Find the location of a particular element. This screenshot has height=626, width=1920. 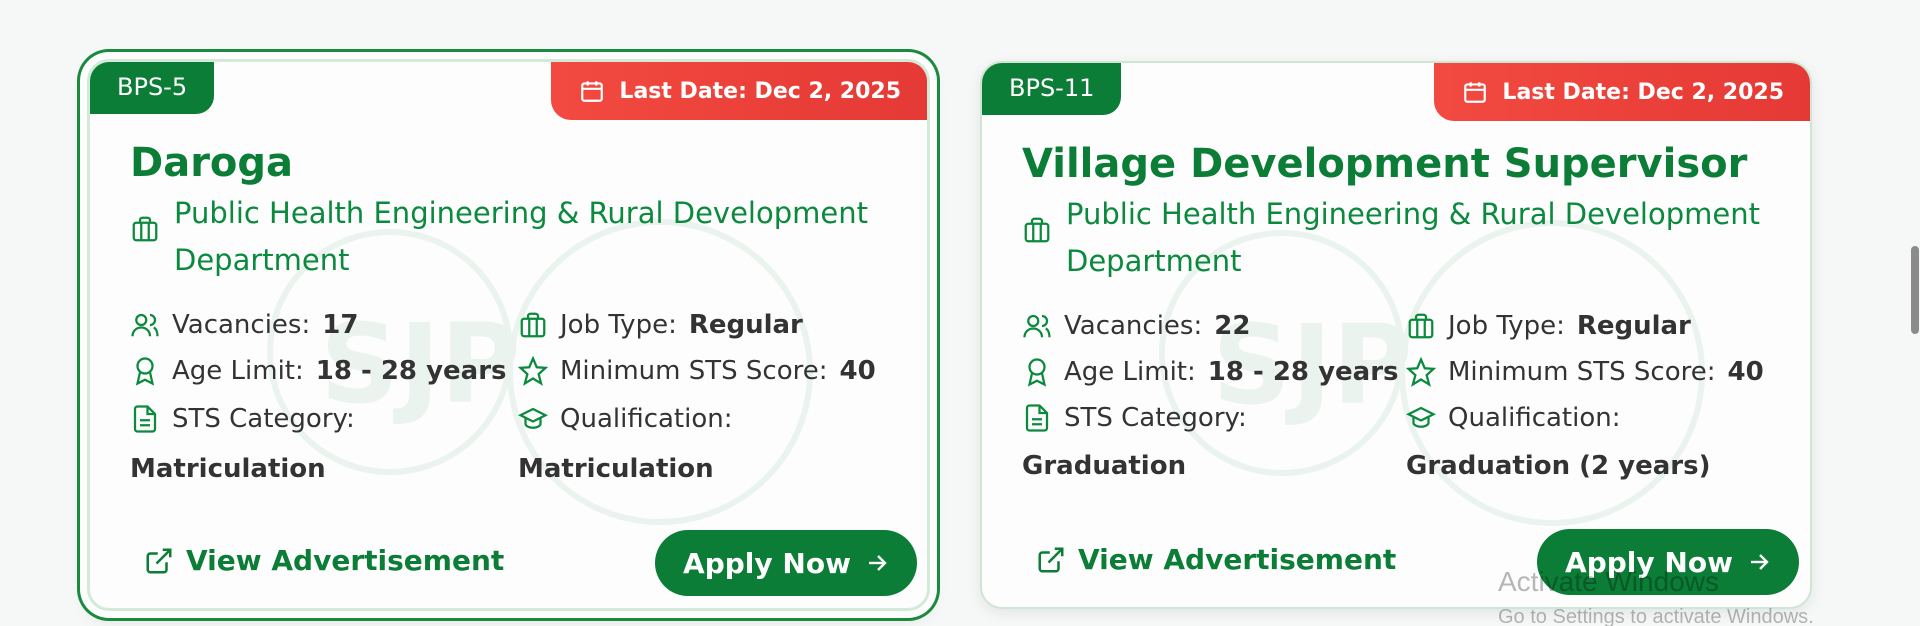

activate-windows-subtitle: Go to Settings to activate Windows. is located at coordinates (1656, 616).